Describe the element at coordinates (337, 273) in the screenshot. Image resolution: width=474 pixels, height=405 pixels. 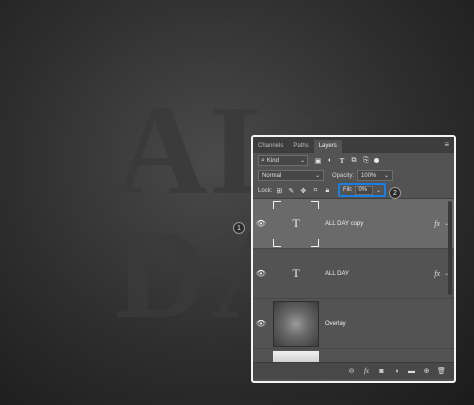
I see `layer-name: ALL DAY` at that location.